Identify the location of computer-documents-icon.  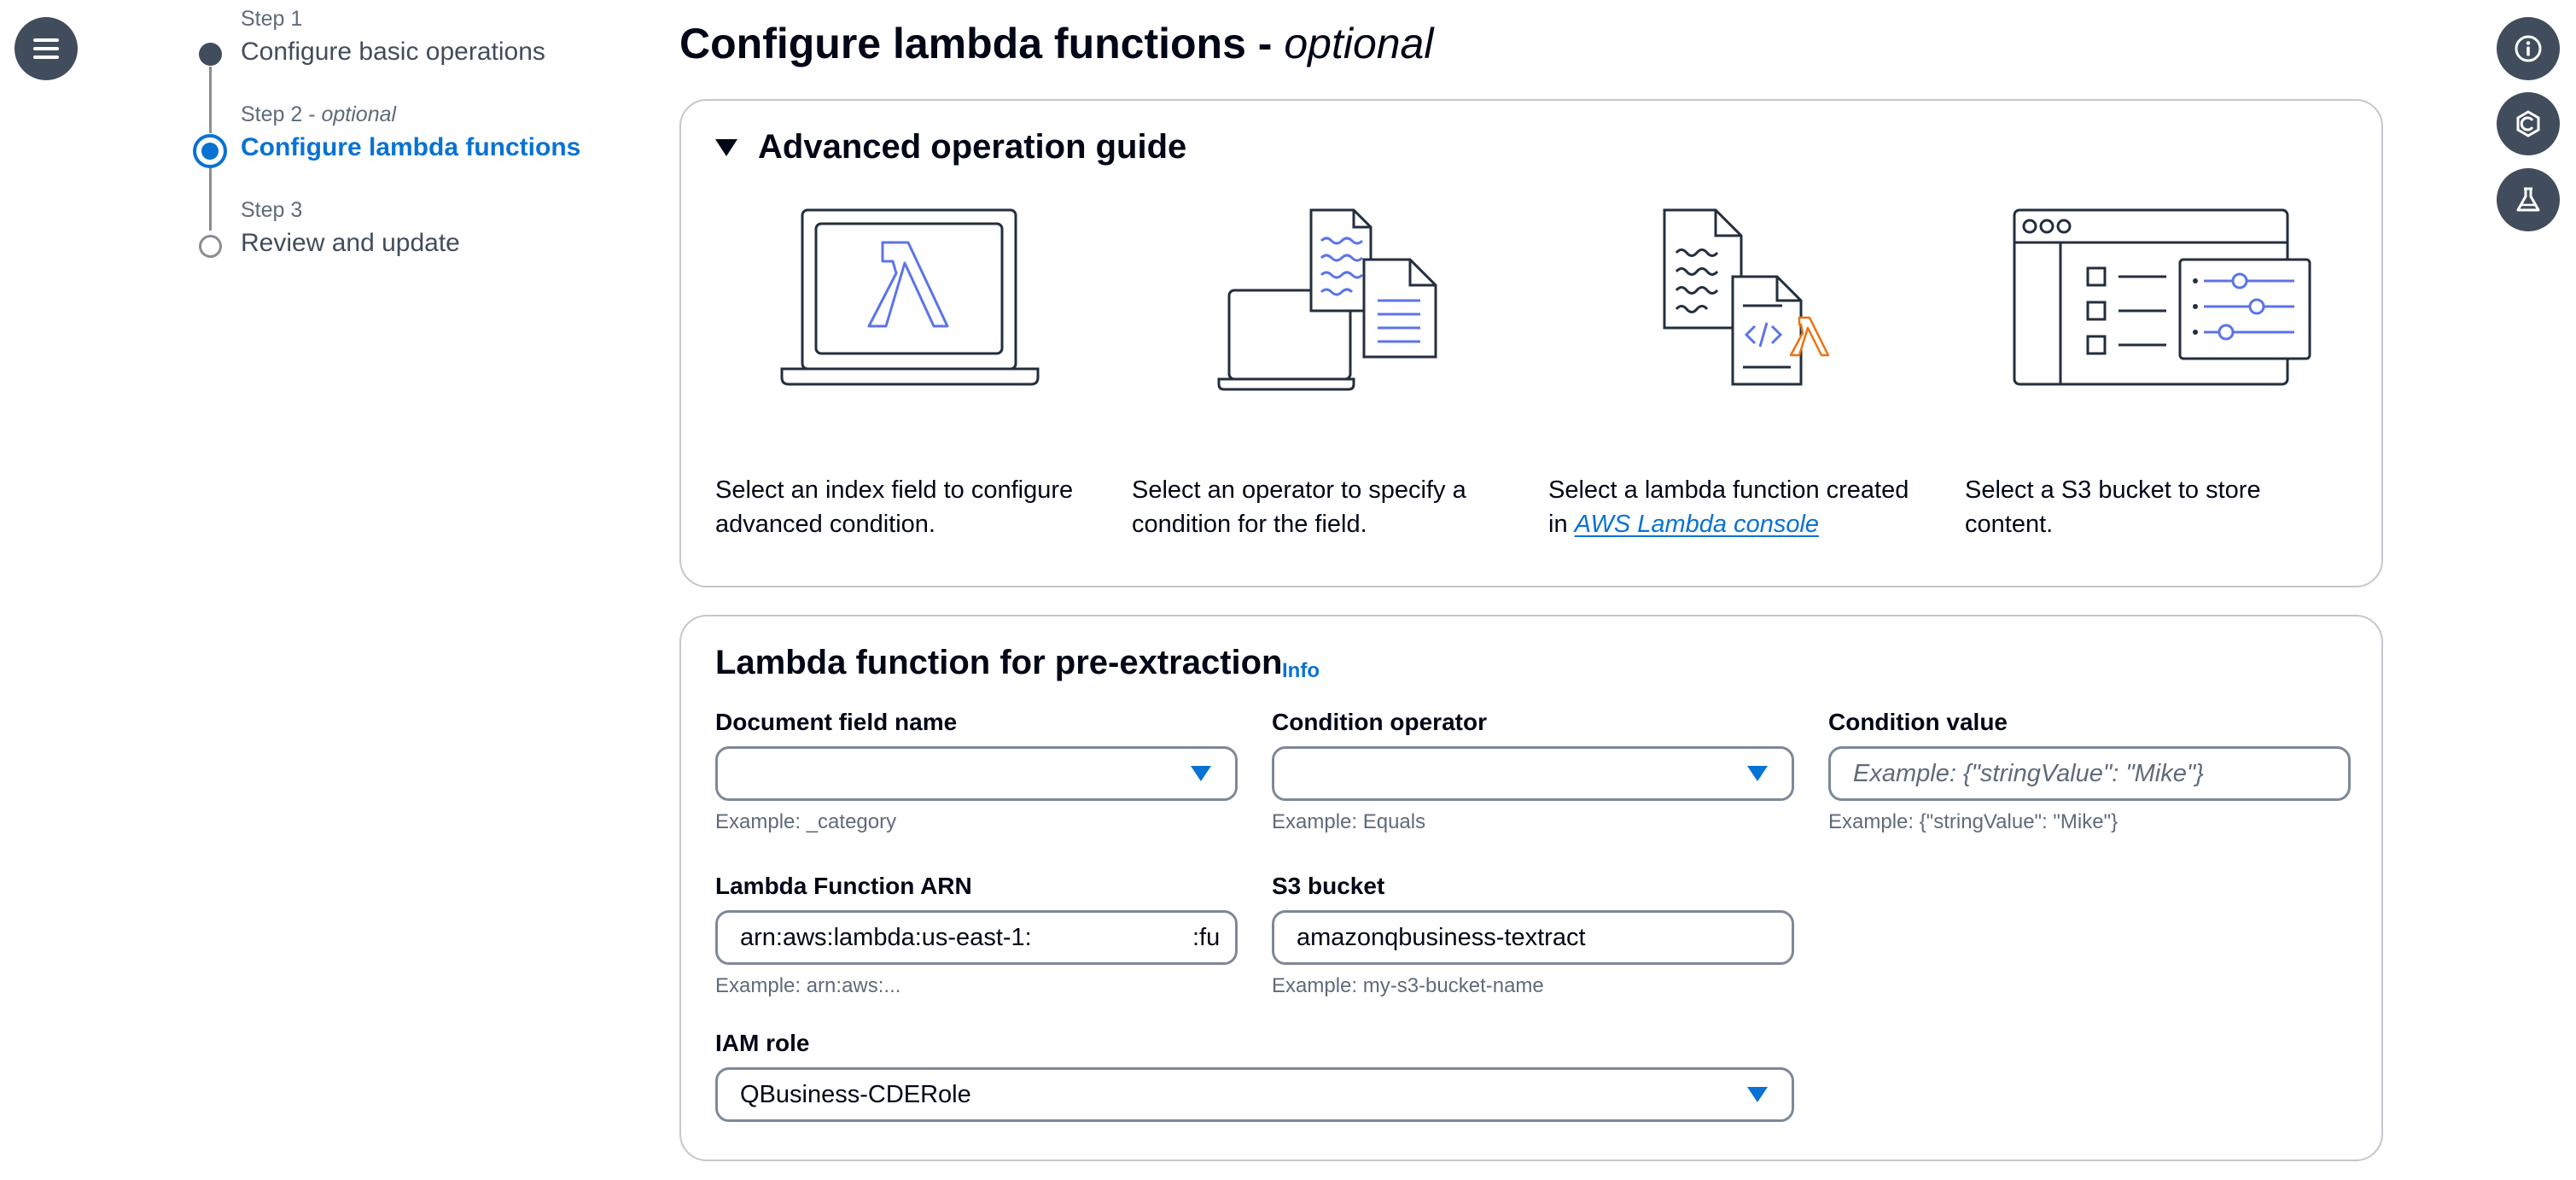
(1327, 299).